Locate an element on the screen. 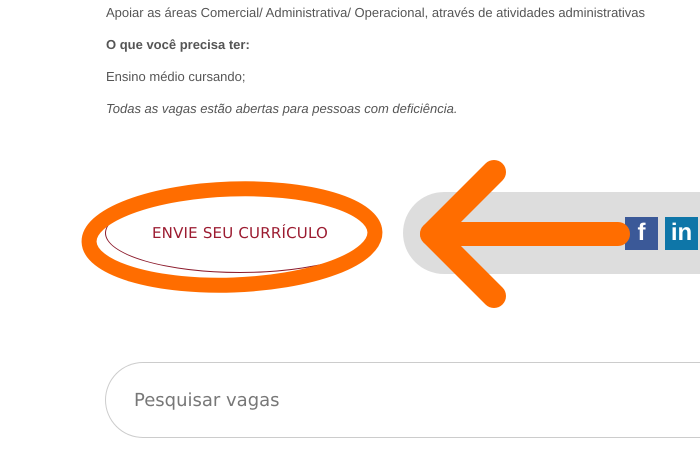 The image size is (700, 467). paragraph: Apoiar as áreas Comercial/ Administrativa/ Operacional, através de atividades administrativas is located at coordinates (376, 13).